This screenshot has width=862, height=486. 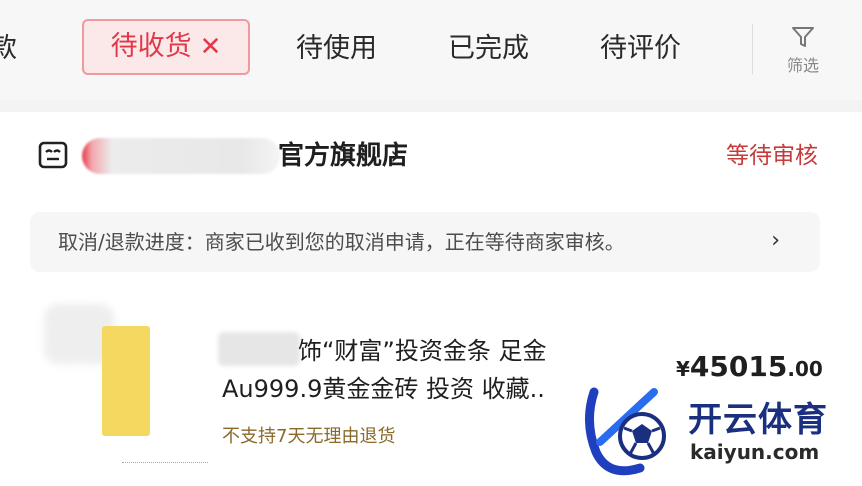 I want to click on price-currency: ¥, so click(x=683, y=369).